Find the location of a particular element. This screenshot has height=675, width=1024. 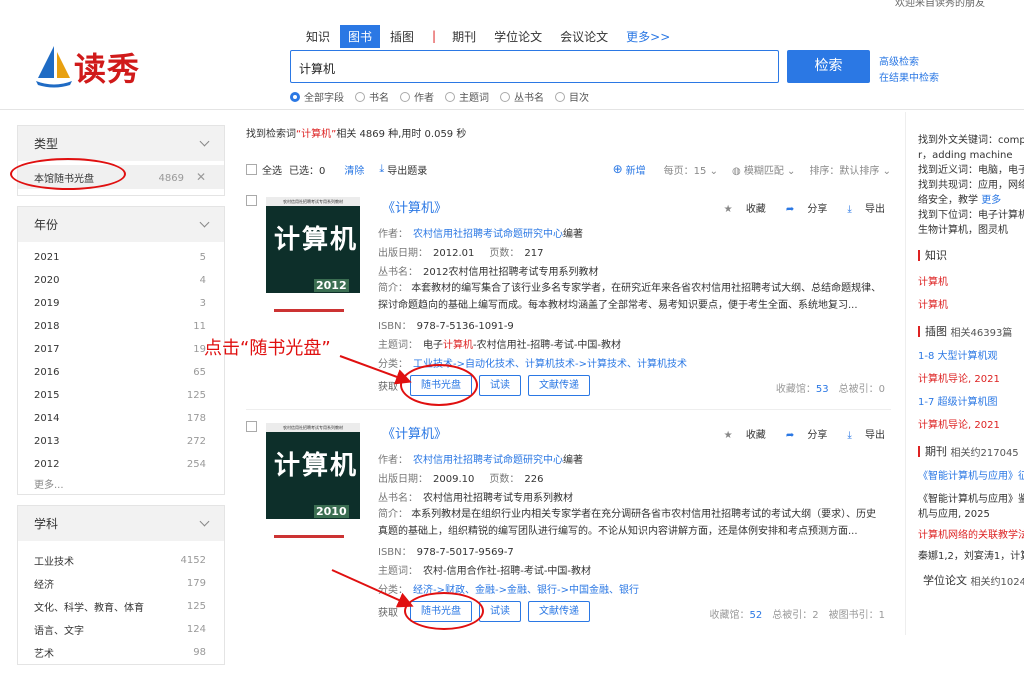

isbn-row: ISBN： 978-7-5136-1091-9 is located at coordinates (446, 326).